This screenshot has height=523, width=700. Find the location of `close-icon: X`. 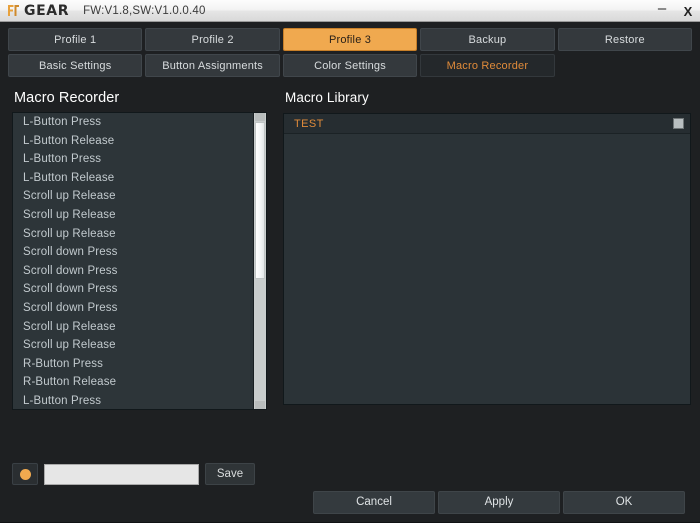

close-icon: X is located at coordinates (688, 11).